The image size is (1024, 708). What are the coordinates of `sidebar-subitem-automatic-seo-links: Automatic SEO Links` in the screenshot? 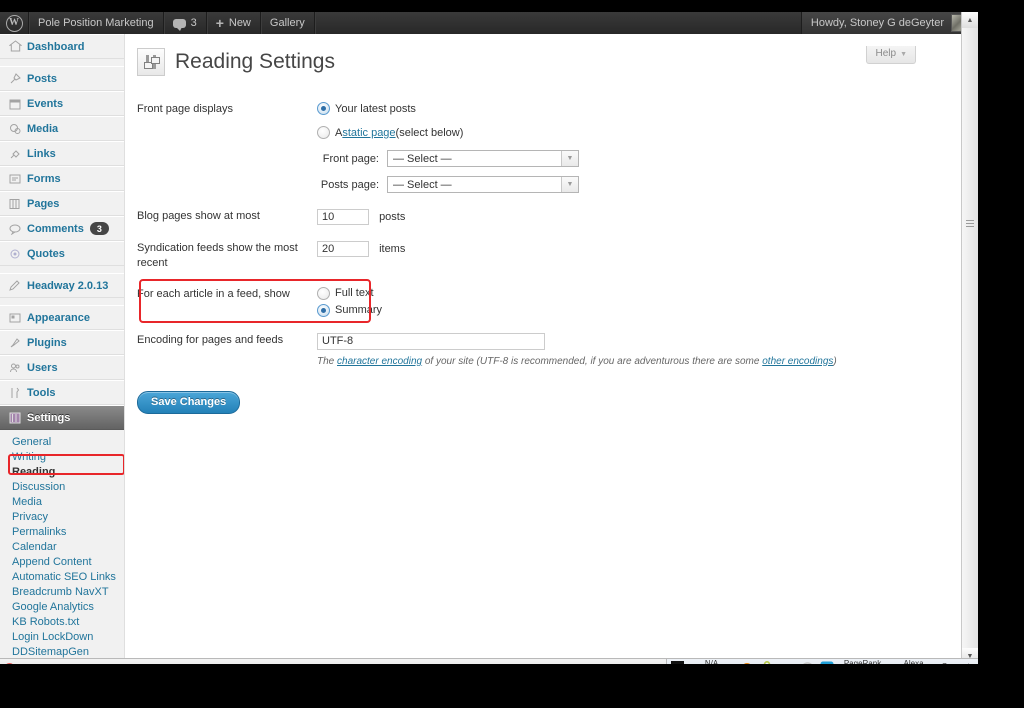 It's located at (62, 576).